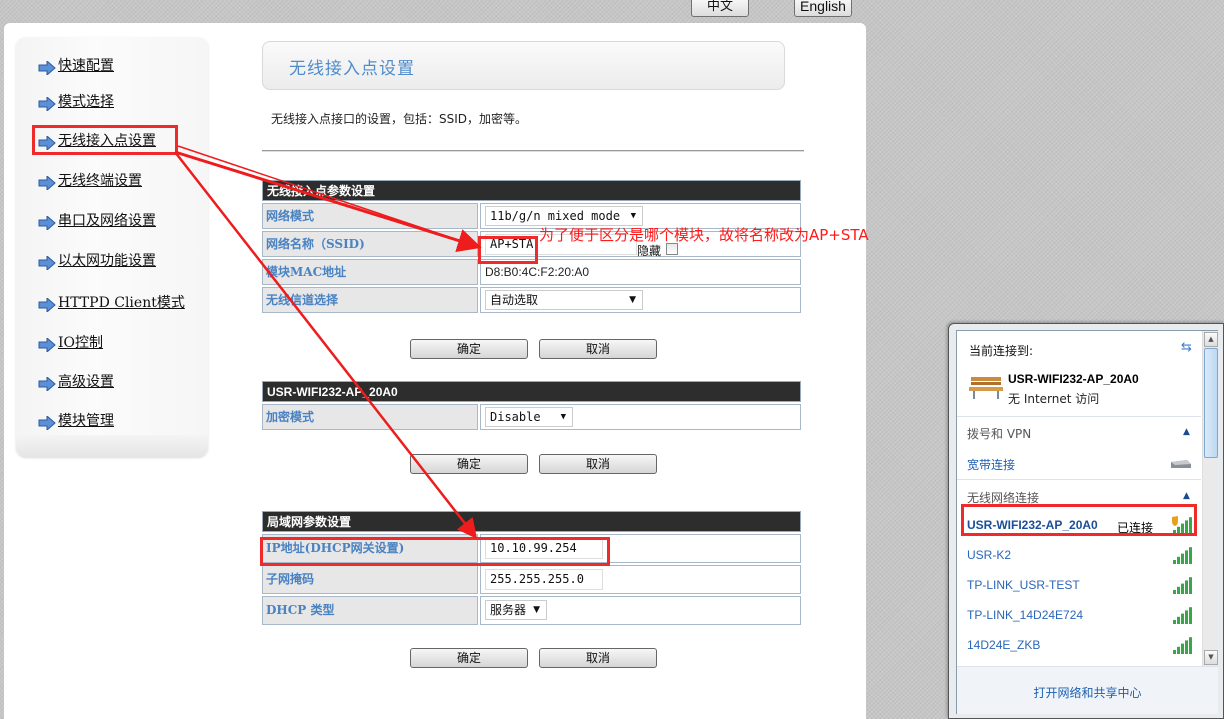 The image size is (1224, 719). What do you see at coordinates (86, 102) in the screenshot?
I see `sidebar-item-label: 模式选择` at bounding box center [86, 102].